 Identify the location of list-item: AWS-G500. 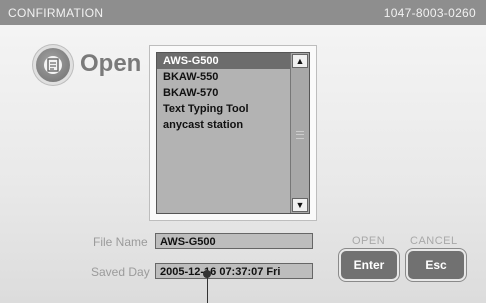
(225, 61).